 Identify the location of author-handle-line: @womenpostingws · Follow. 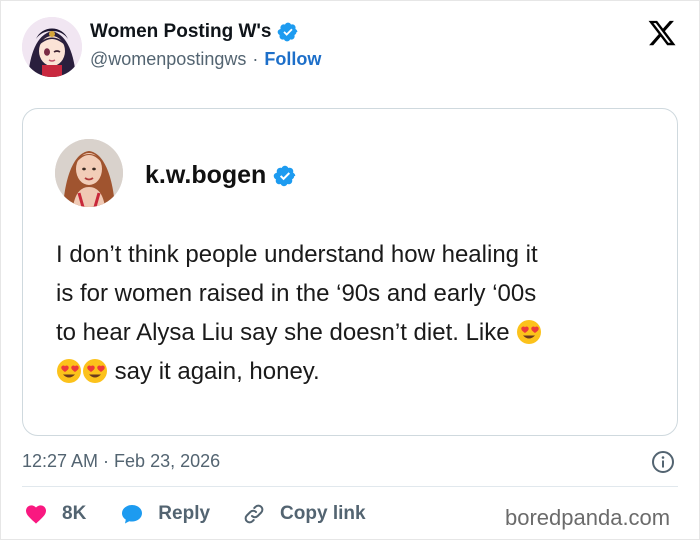
(205, 59).